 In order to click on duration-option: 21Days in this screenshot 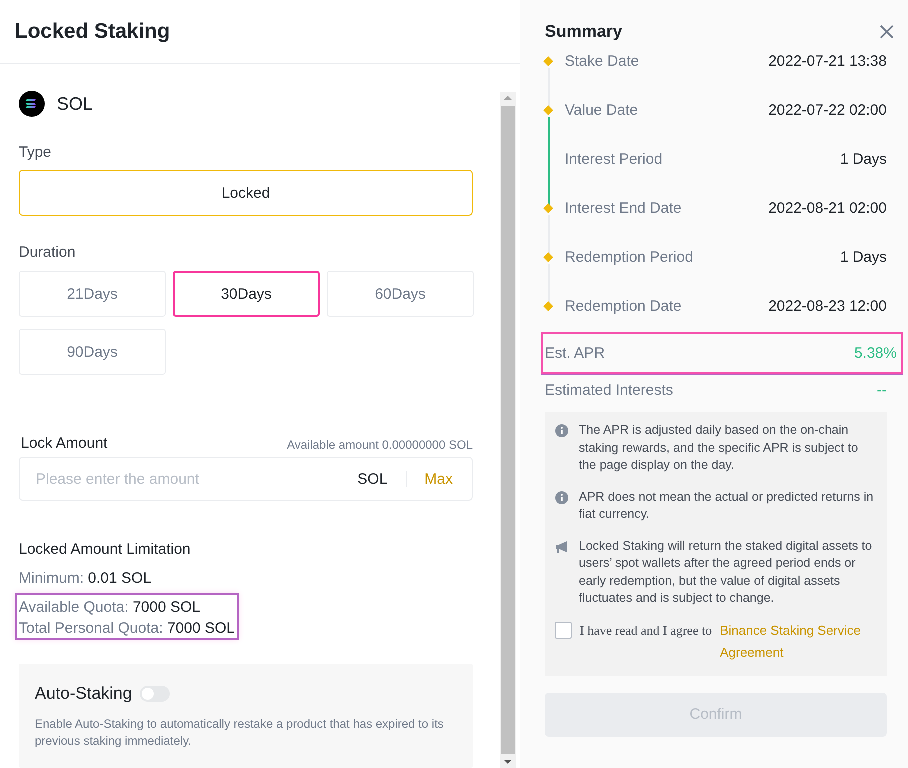, I will do `click(92, 294)`.